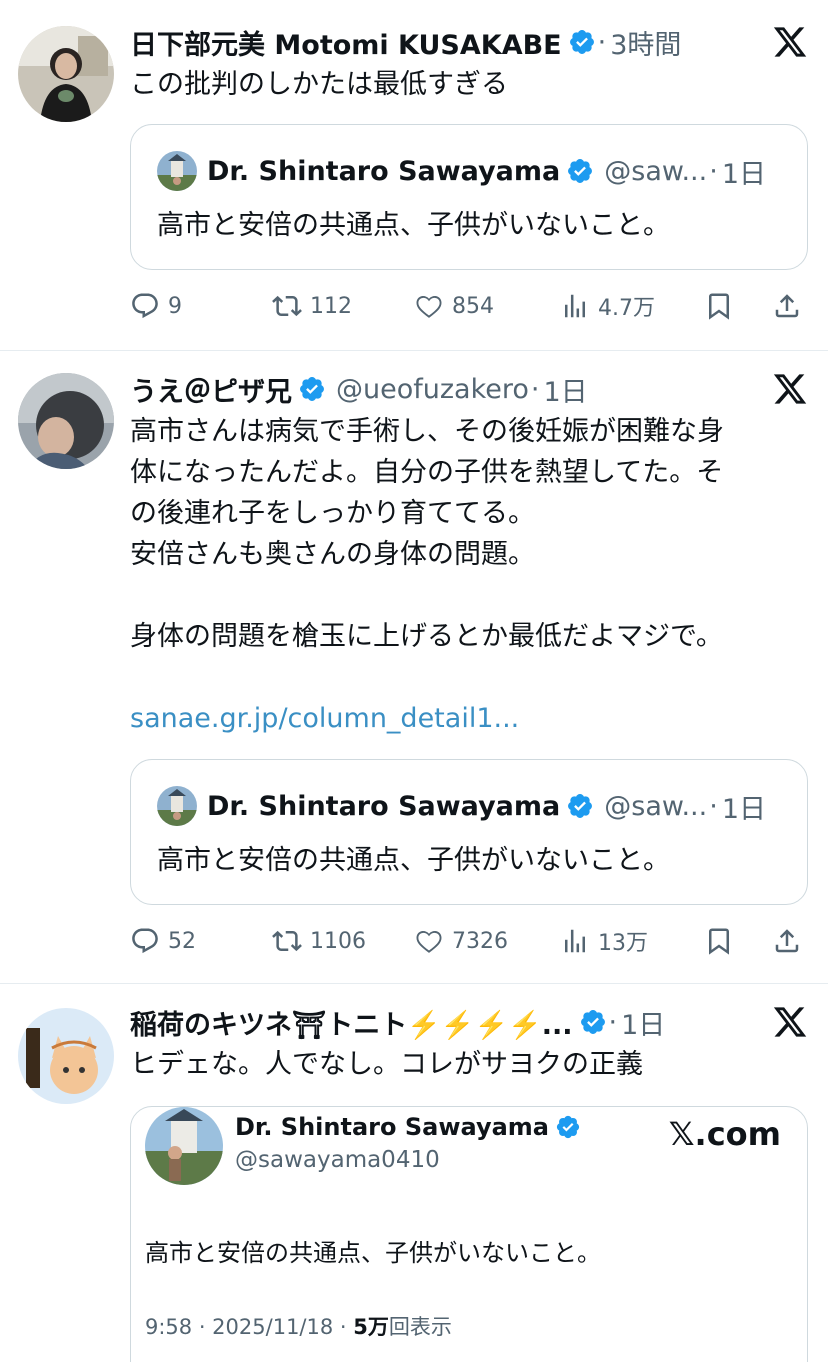 This screenshot has height=1362, width=828. I want to click on views-button: 13万, so click(604, 941).